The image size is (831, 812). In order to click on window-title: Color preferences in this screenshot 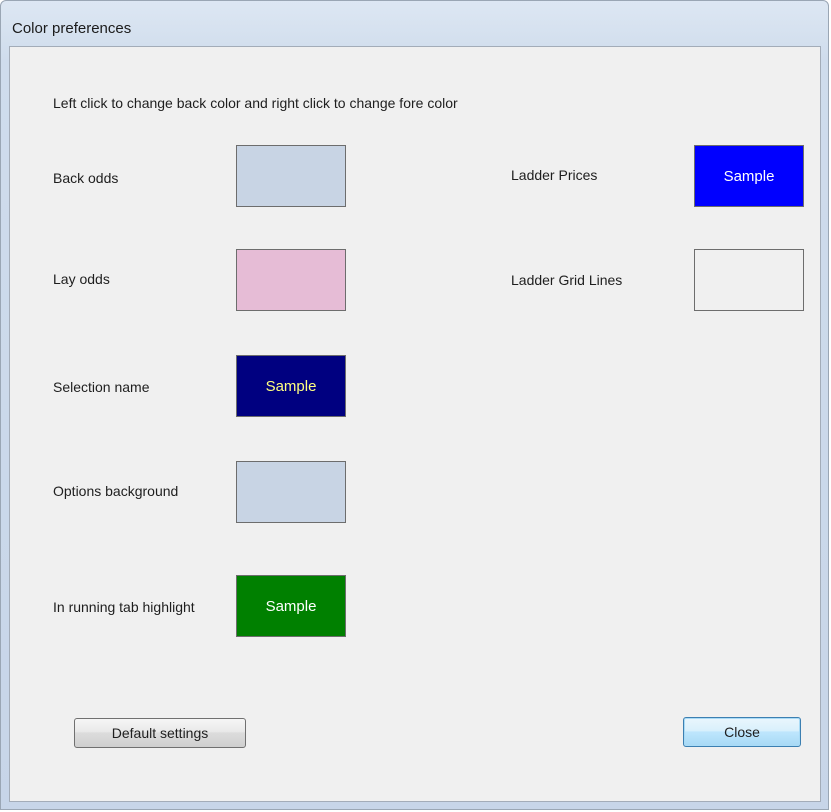, I will do `click(72, 28)`.